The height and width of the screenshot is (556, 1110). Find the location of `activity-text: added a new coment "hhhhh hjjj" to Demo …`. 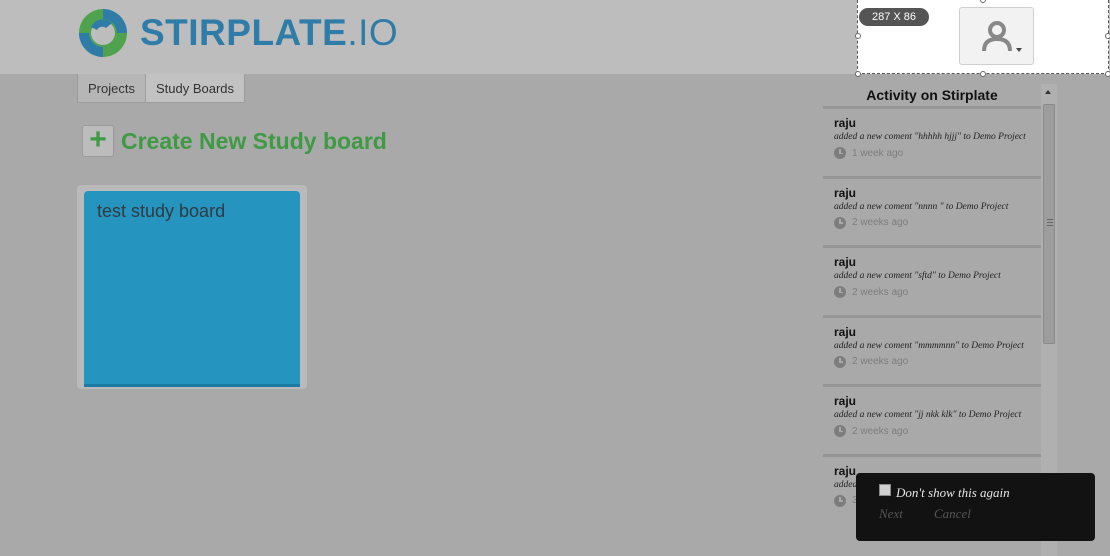

activity-text: added a new coment "hhhhh hjjj" to Demo … is located at coordinates (930, 137).